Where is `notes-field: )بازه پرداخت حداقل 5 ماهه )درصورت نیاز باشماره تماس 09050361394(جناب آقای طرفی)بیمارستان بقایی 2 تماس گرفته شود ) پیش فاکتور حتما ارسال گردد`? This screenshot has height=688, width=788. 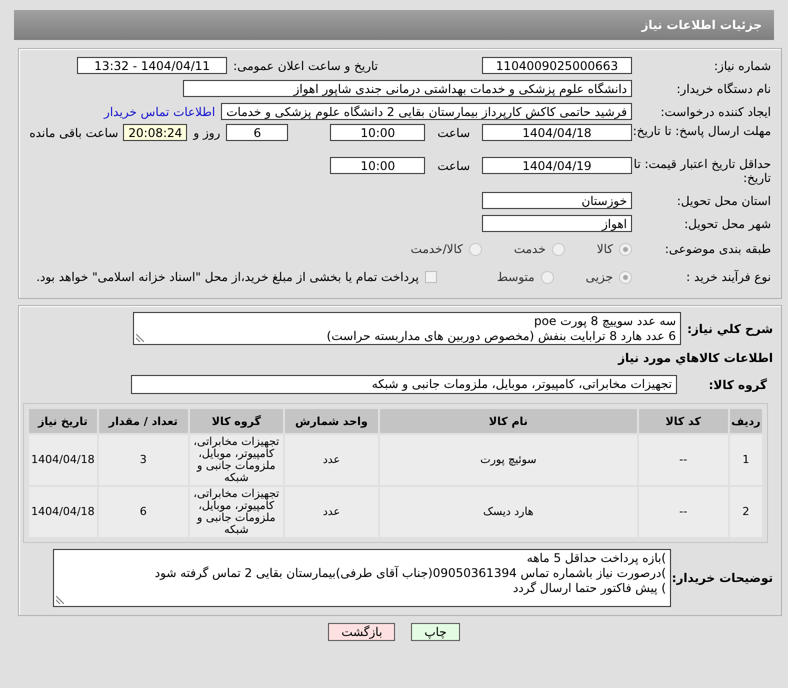
notes-field: )بازه پرداخت حداقل 5 ماهه )درصورت نیاز باشماره تماس 09050361394(جناب آقای طرفی)بیمارستان بقایی 2 تماس گرفته شود ) پیش فاکتور حتما ارسال گردد is located at coordinates (362, 578).